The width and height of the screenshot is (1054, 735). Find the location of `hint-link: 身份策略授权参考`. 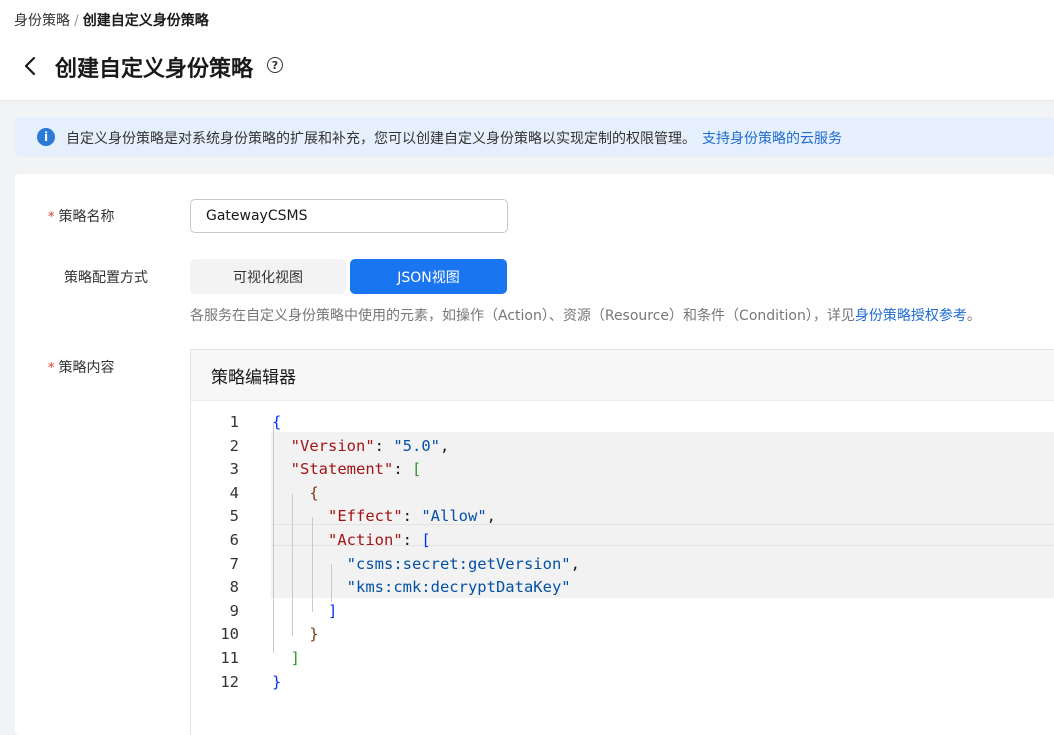

hint-link: 身份策略授权参考 is located at coordinates (911, 316).